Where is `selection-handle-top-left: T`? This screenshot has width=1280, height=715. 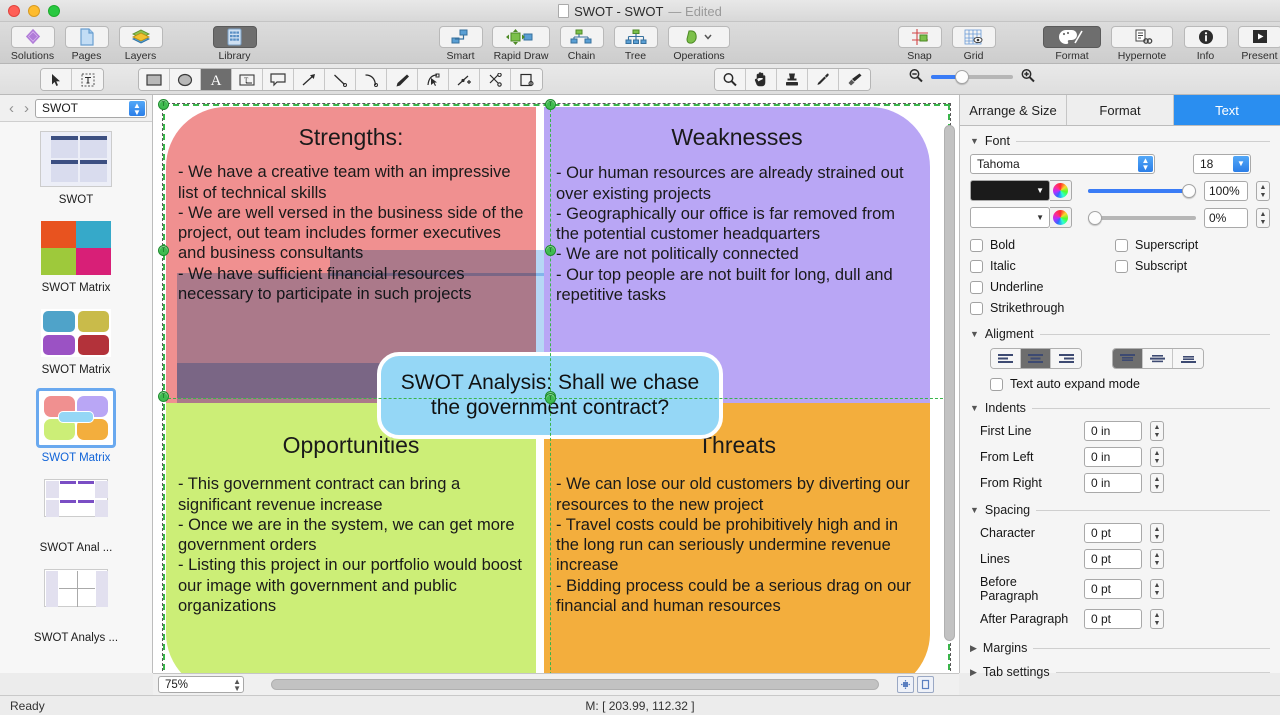
selection-handle-top-left: T is located at coordinates (163, 104).